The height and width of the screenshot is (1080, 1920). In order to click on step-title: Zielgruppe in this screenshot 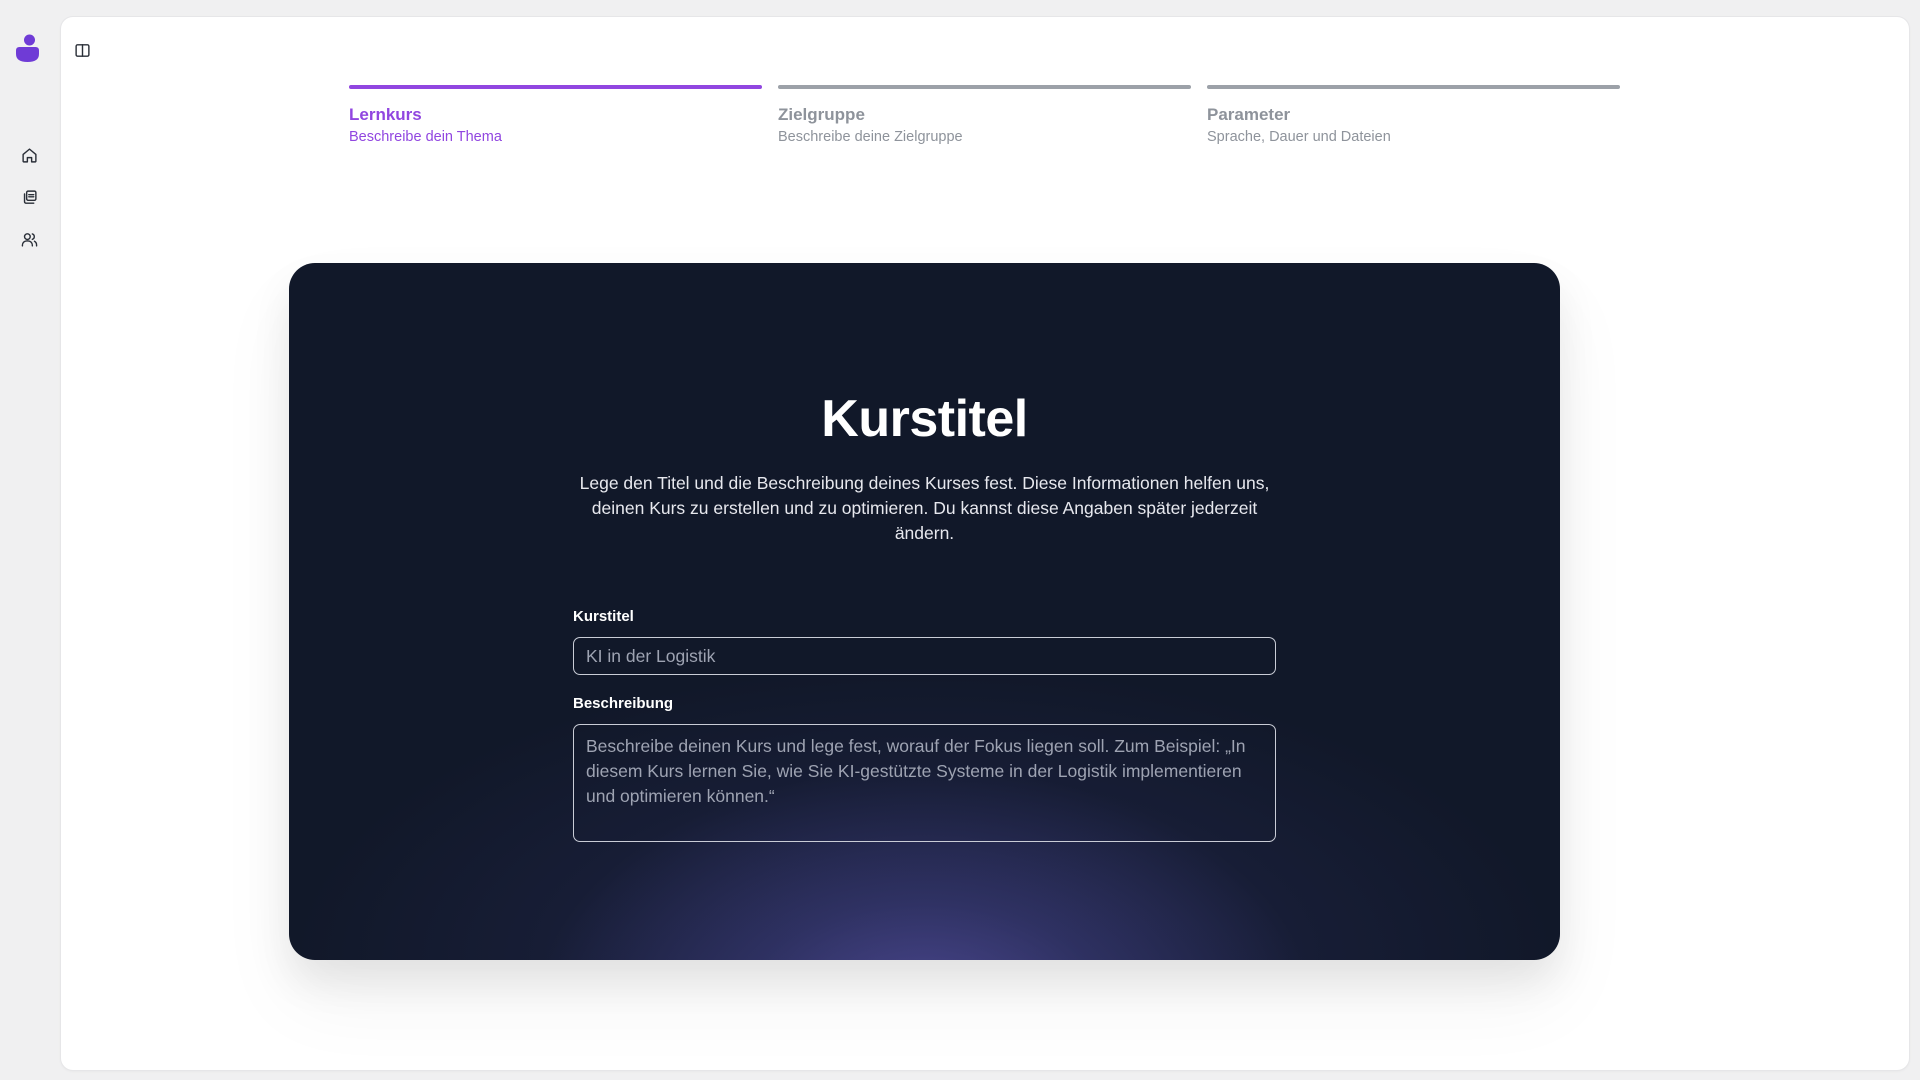, I will do `click(821, 114)`.